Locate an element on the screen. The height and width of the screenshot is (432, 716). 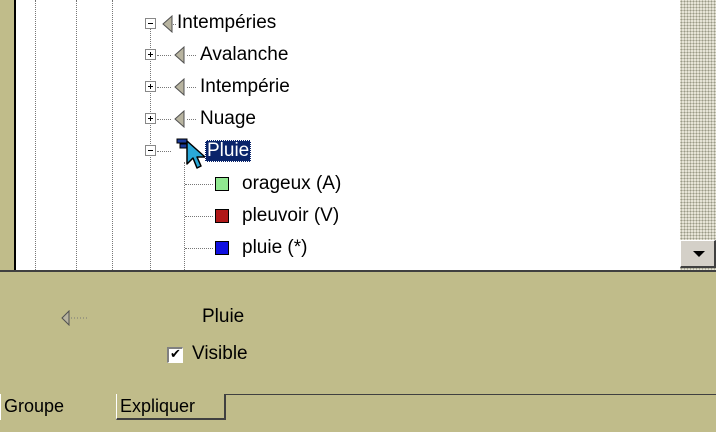
tree-item-label: Avalanche is located at coordinates (244, 55).